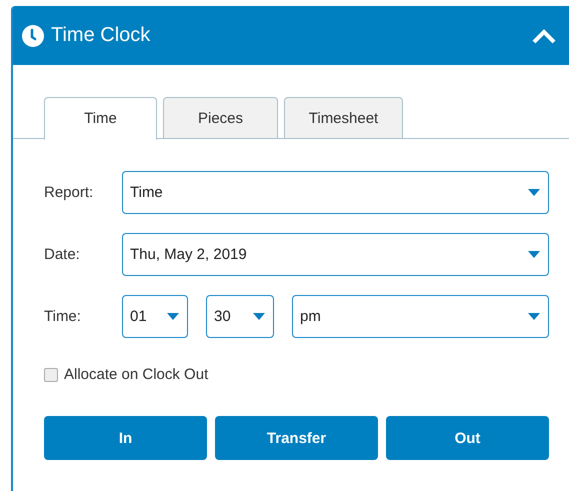  What do you see at coordinates (136, 374) in the screenshot?
I see `checkbox-label: Allocate on Clock Out` at bounding box center [136, 374].